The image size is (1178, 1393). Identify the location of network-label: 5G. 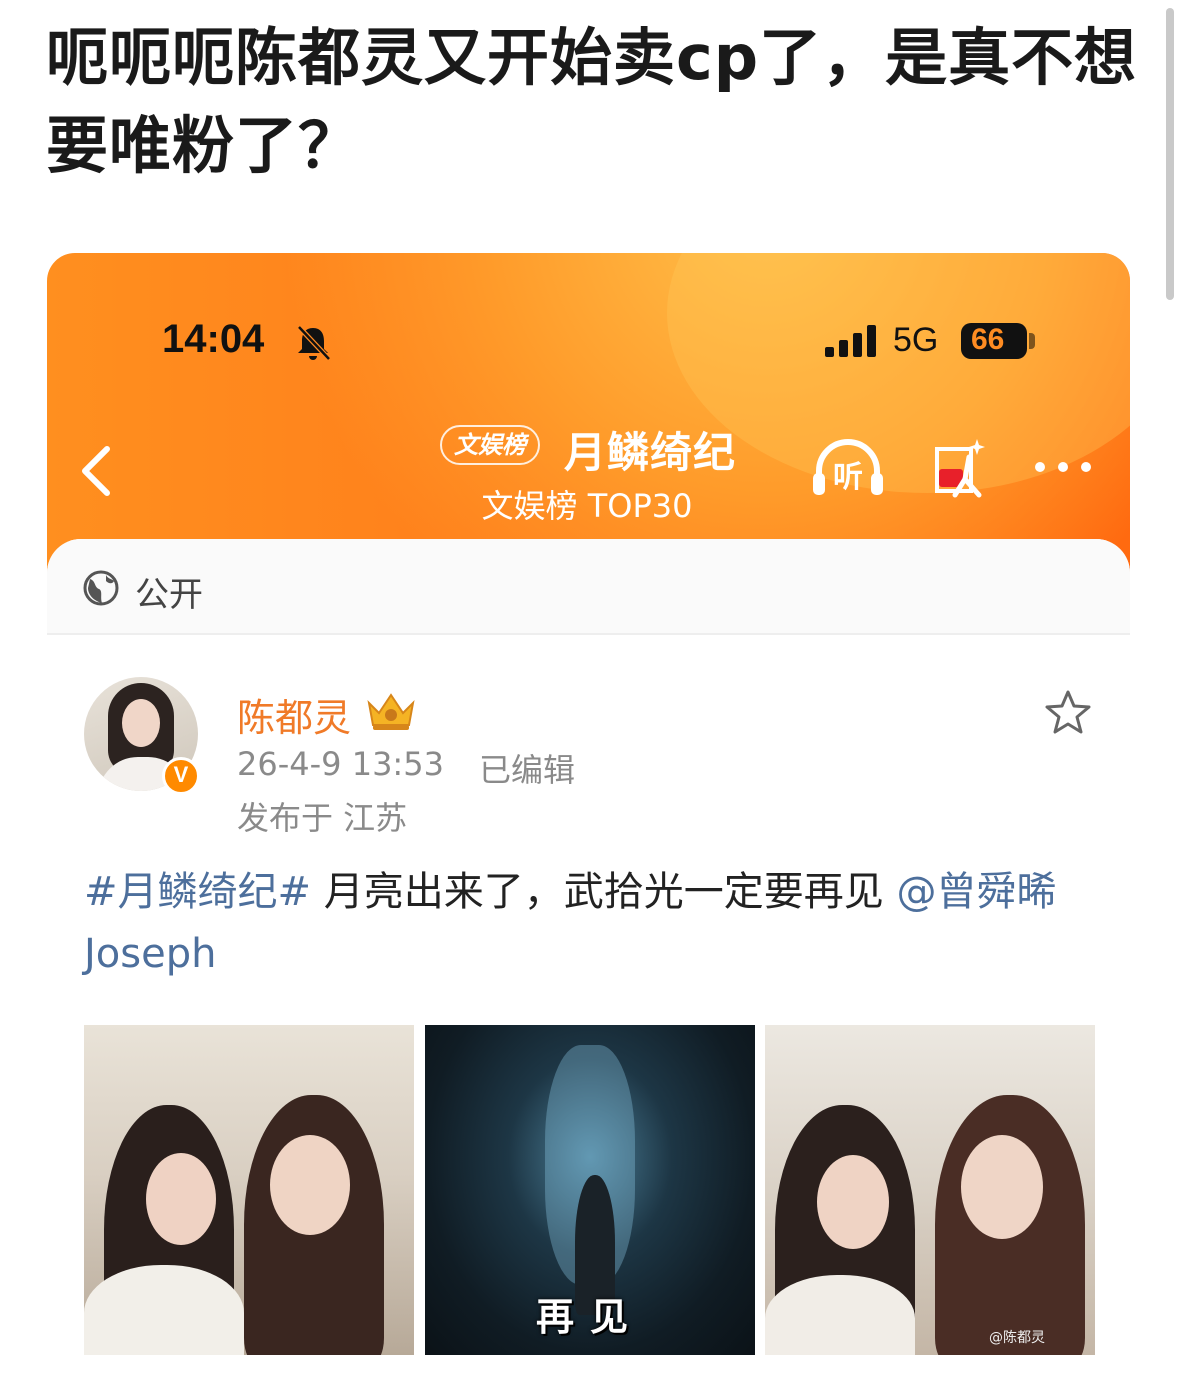
(916, 340).